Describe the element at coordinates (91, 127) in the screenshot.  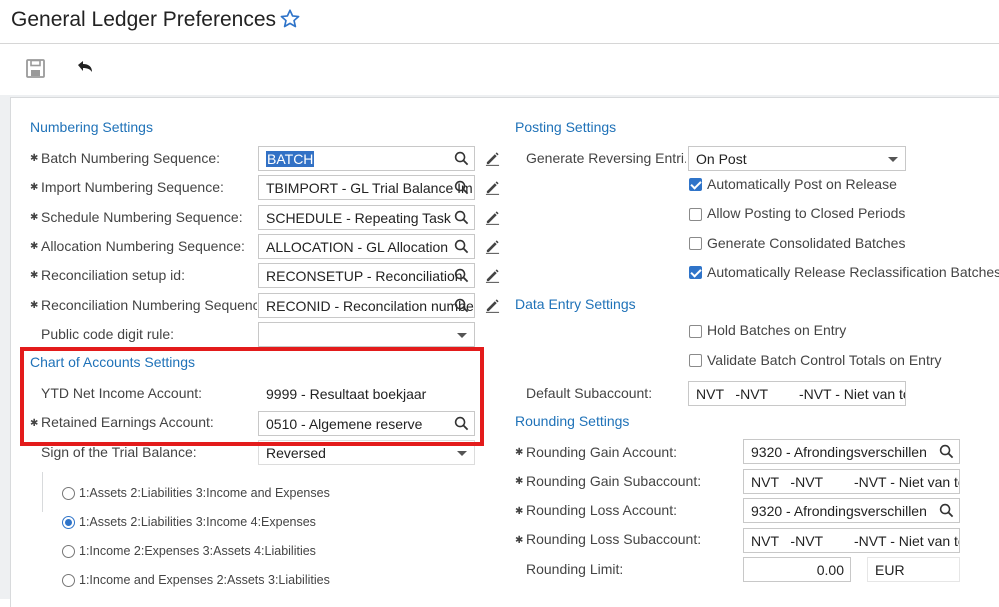
I see `section-numbering-settings: Numbering Settings` at that location.